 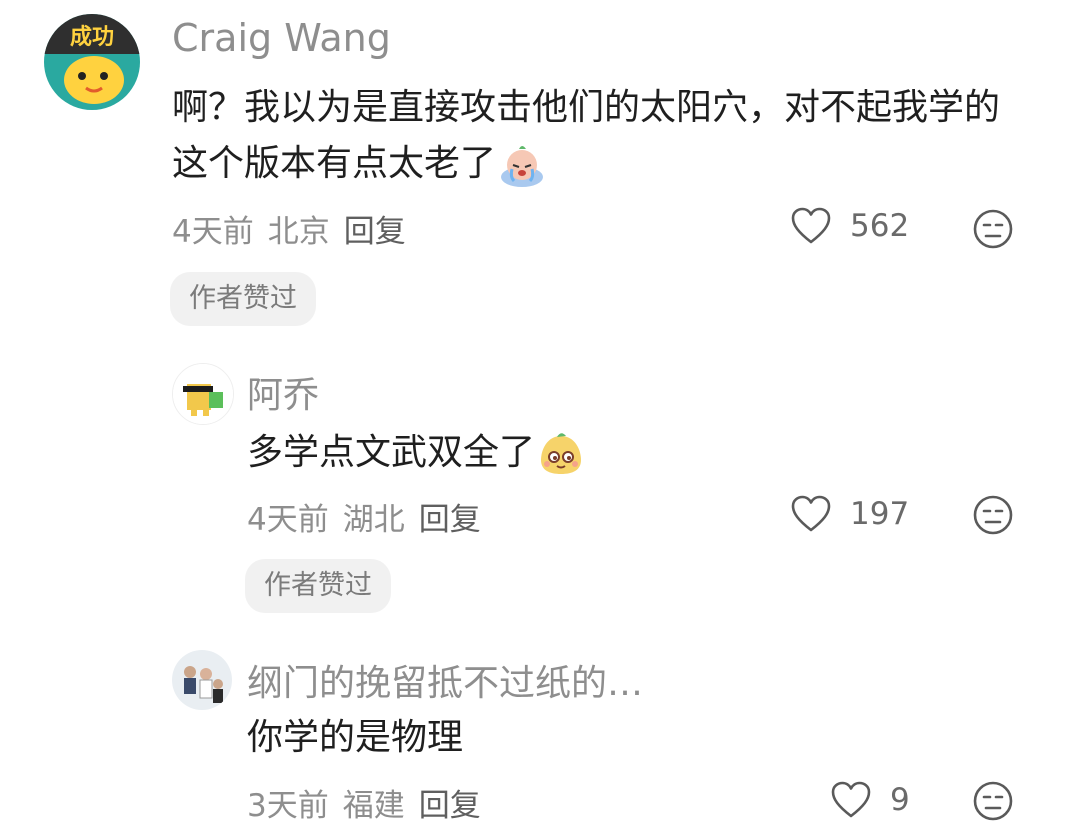 I want to click on comment-meta: 3天前 福建 回复, so click(x=371, y=802).